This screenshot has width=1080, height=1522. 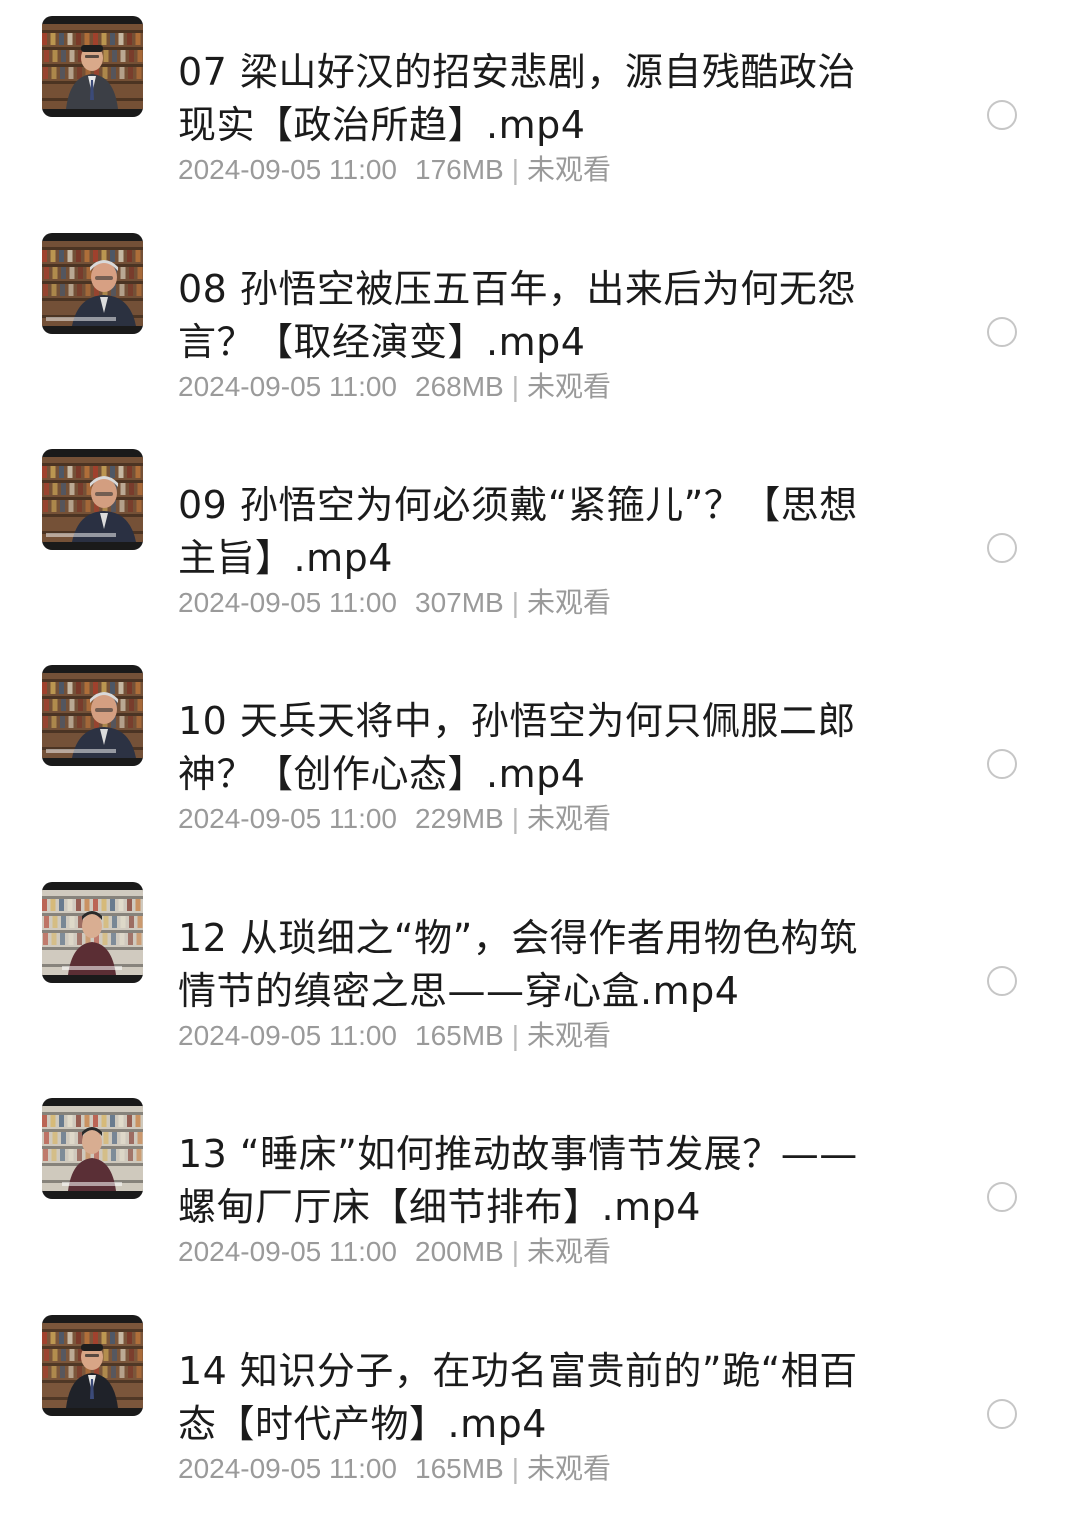 I want to click on file-title: 14 知识分子，在功名富贵前的”跪“相百 态【时代产物】.mp4, so click(x=528, y=1398).